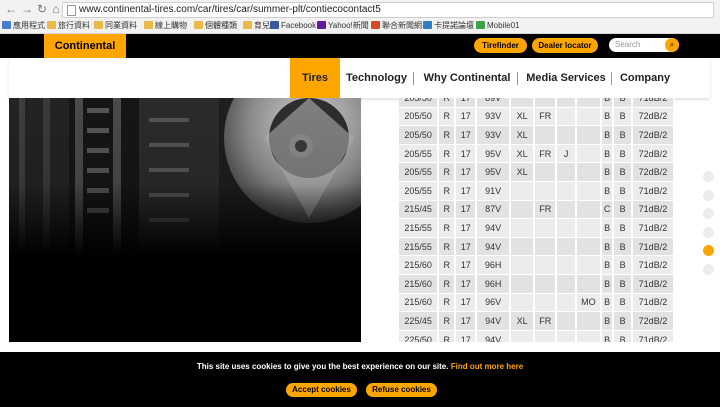 The height and width of the screenshot is (407, 720). I want to click on cookie-more-link: Find out more here, so click(487, 366).